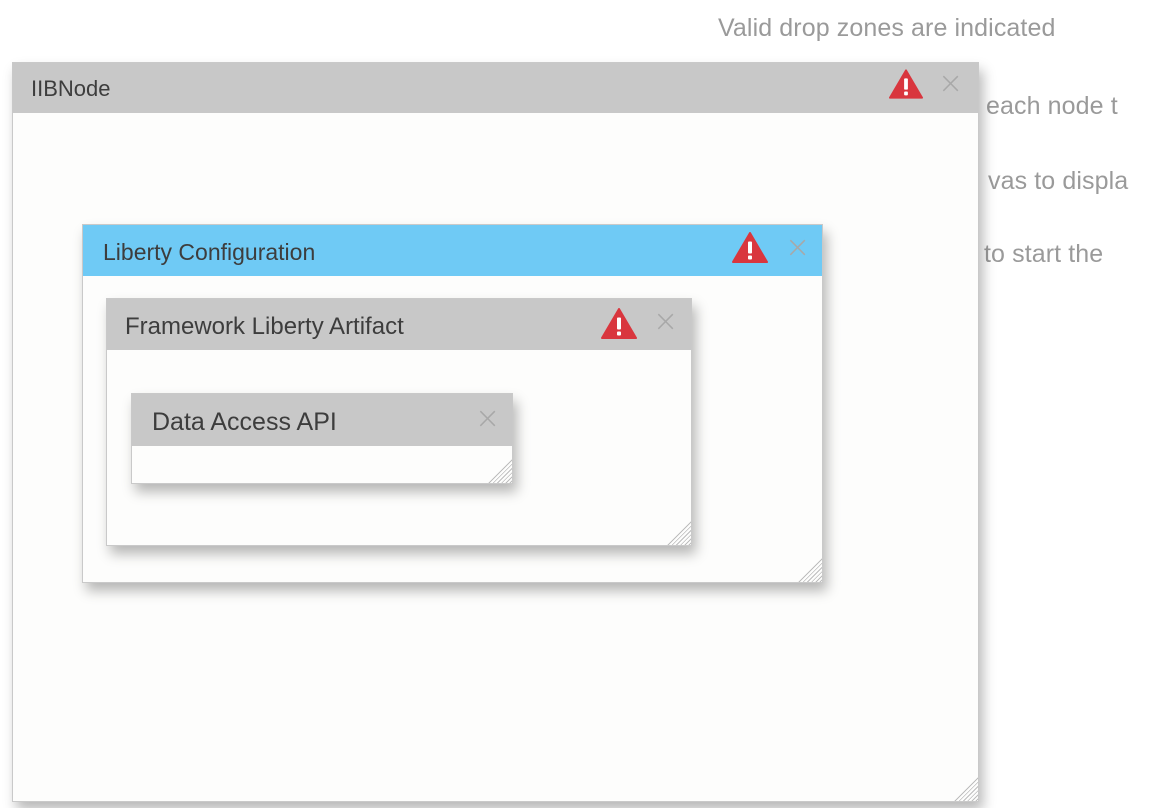 The image size is (1163, 808). What do you see at coordinates (495, 88) in the screenshot?
I see `iib-node-header: IIBNode ×` at bounding box center [495, 88].